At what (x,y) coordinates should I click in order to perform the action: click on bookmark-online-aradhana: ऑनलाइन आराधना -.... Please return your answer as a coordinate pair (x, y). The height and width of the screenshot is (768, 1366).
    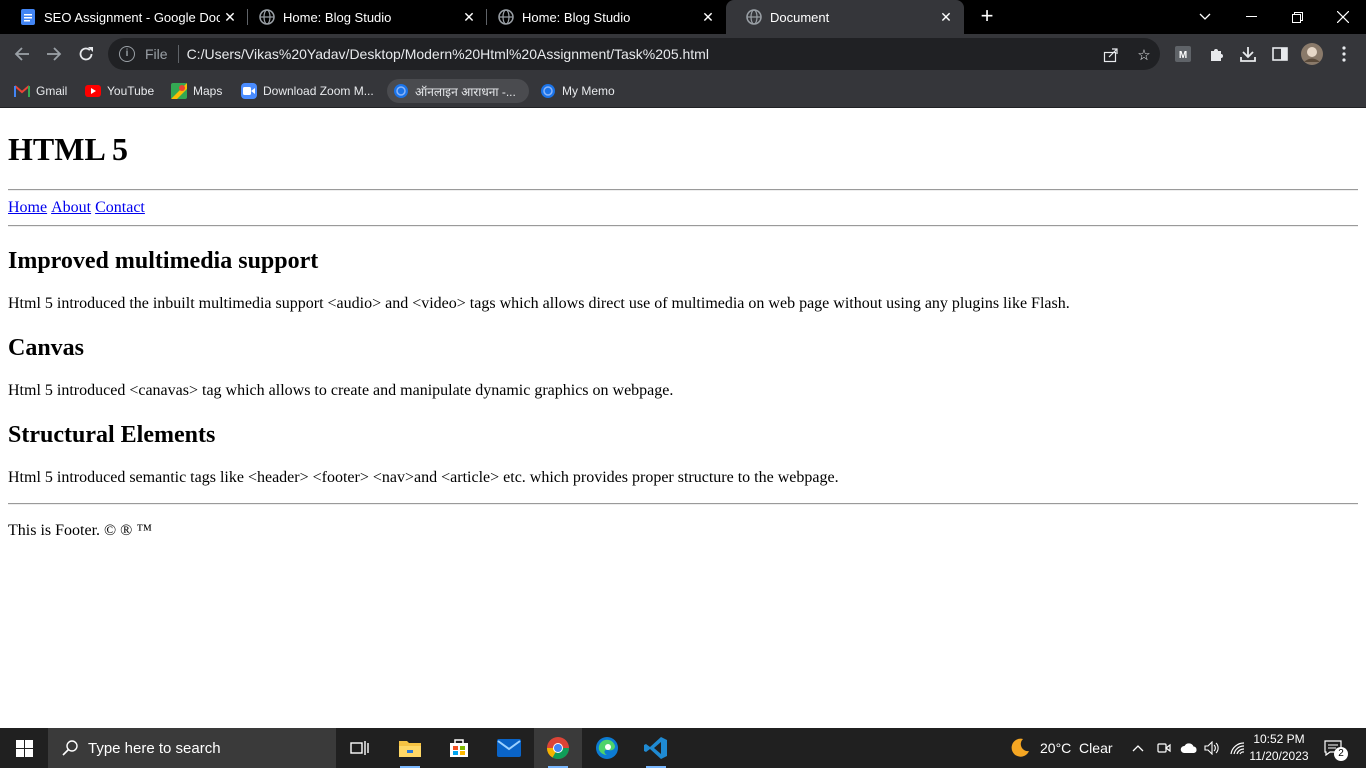
    Looking at the image, I should click on (458, 91).